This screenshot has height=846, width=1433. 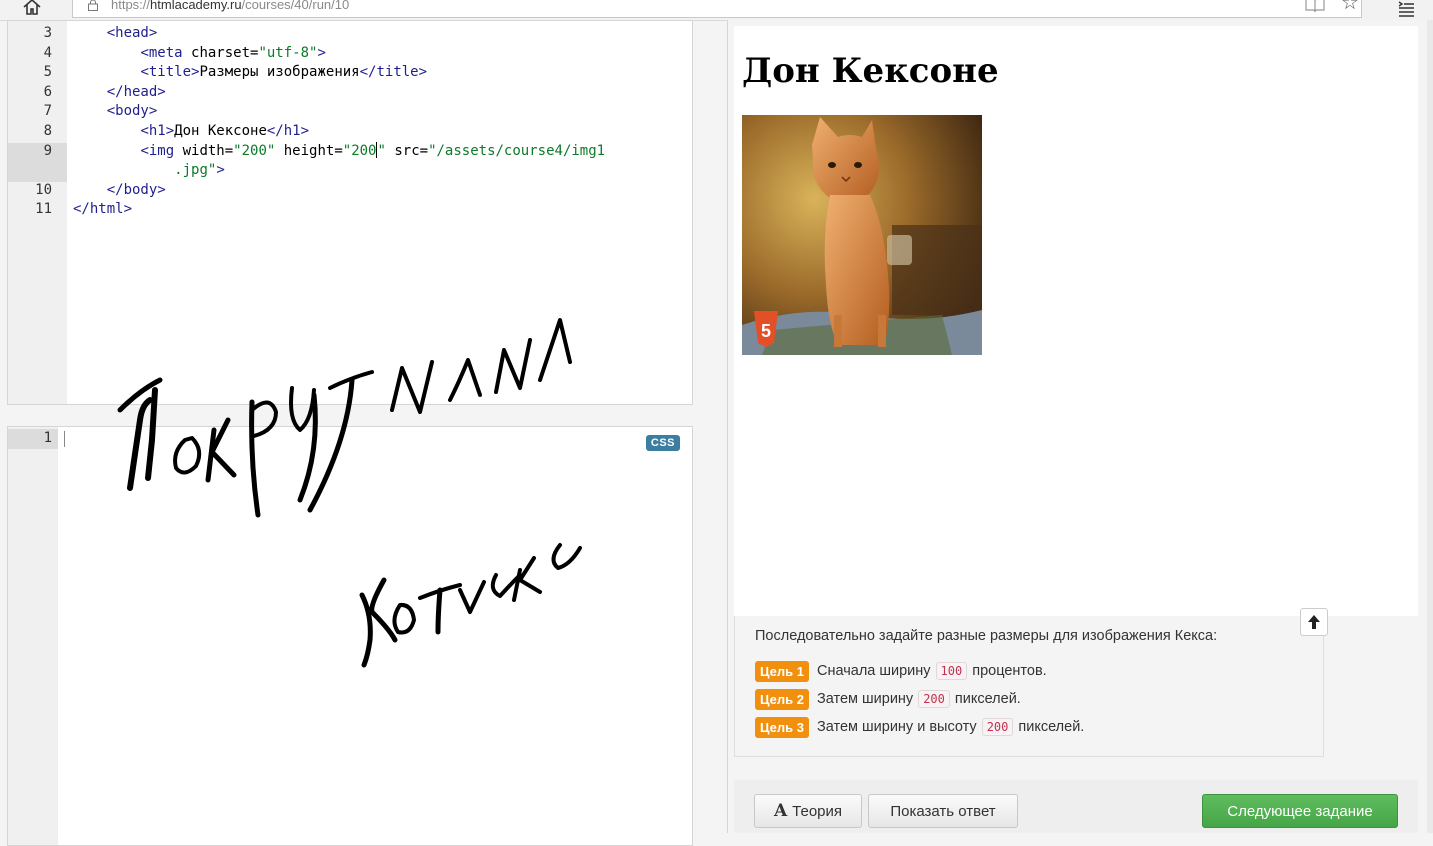 What do you see at coordinates (93, 5) in the screenshot?
I see `lock-icon` at bounding box center [93, 5].